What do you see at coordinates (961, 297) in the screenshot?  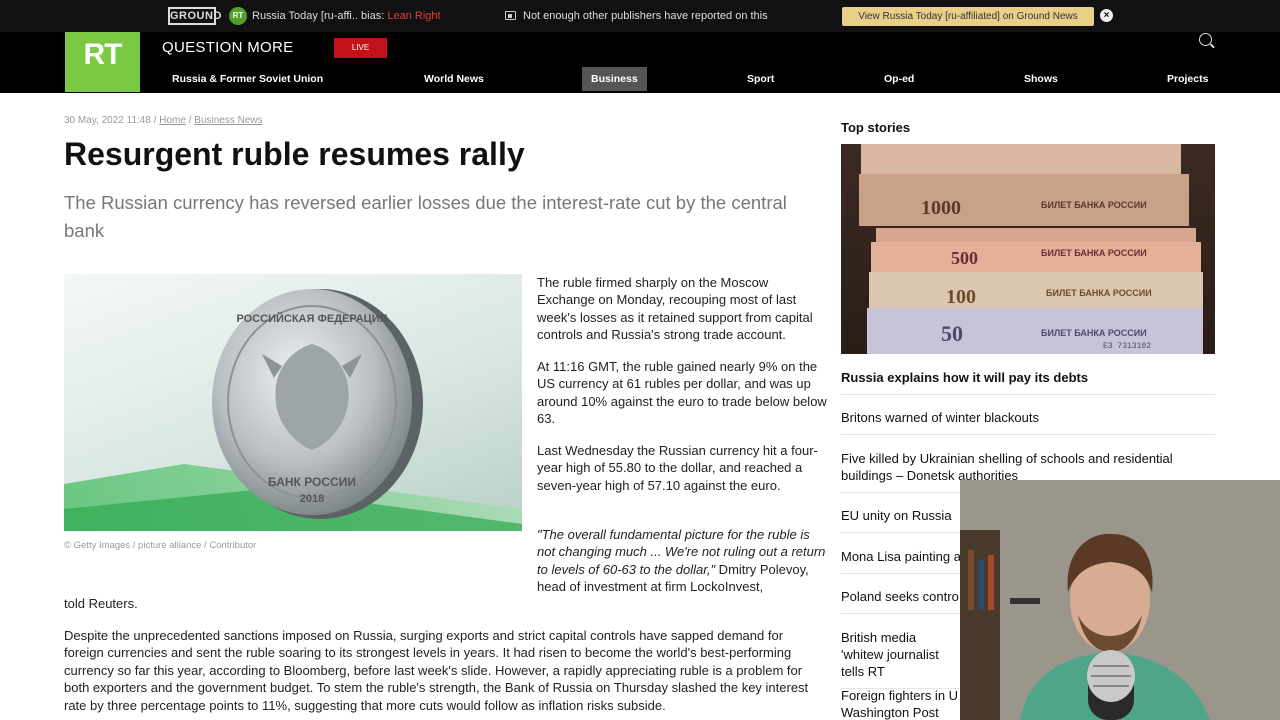 I see `banknote-100: 100` at bounding box center [961, 297].